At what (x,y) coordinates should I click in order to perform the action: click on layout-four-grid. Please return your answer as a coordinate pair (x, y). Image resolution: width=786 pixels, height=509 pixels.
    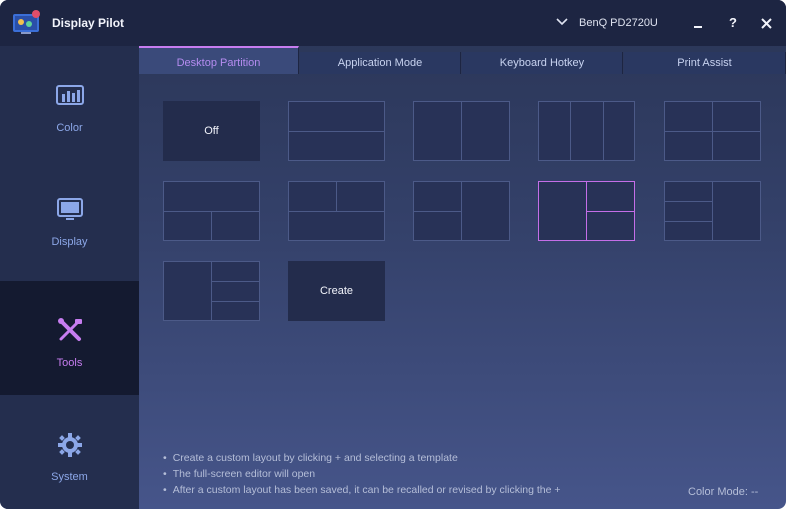
    Looking at the image, I should click on (712, 131).